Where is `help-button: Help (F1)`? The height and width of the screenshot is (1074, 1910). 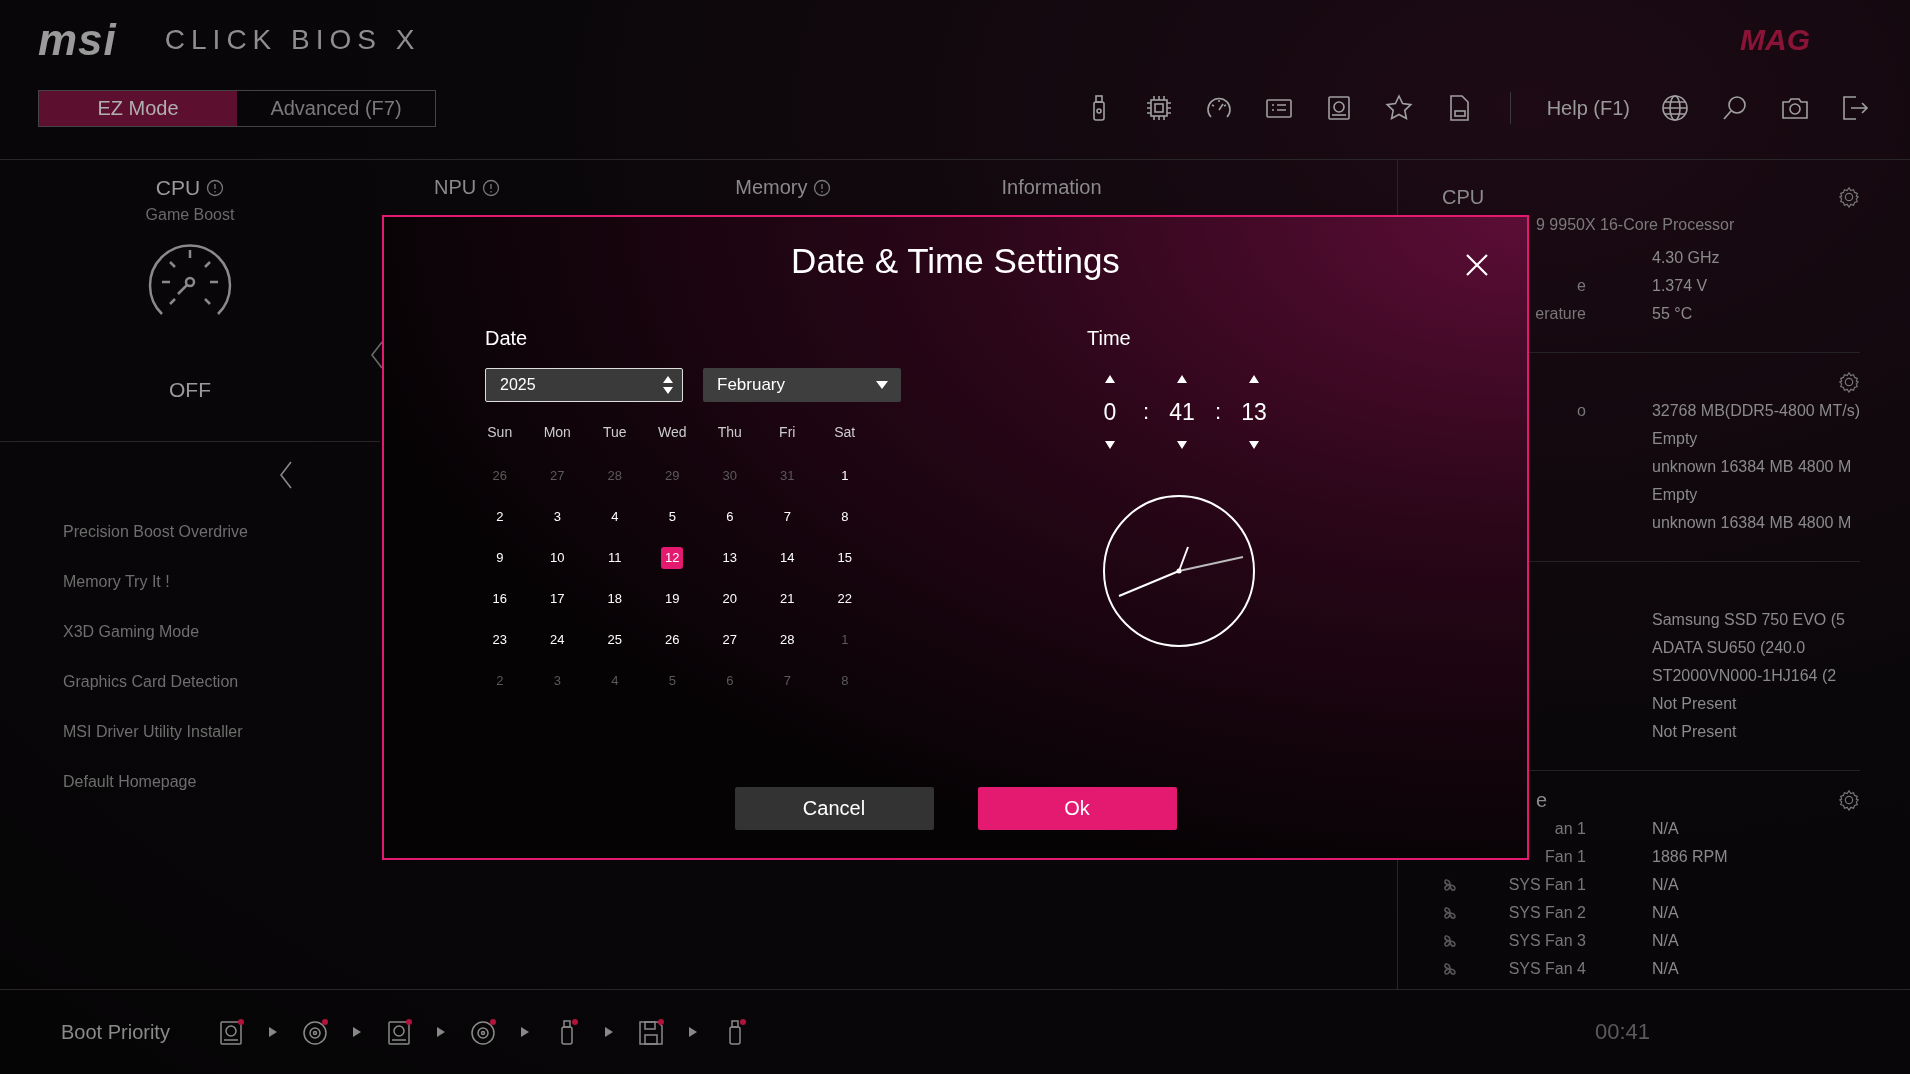 help-button: Help (F1) is located at coordinates (1588, 108).